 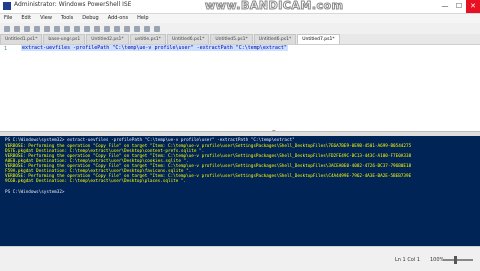 What do you see at coordinates (137, 28) in the screenshot?
I see `console-icon` at bounding box center [137, 28].